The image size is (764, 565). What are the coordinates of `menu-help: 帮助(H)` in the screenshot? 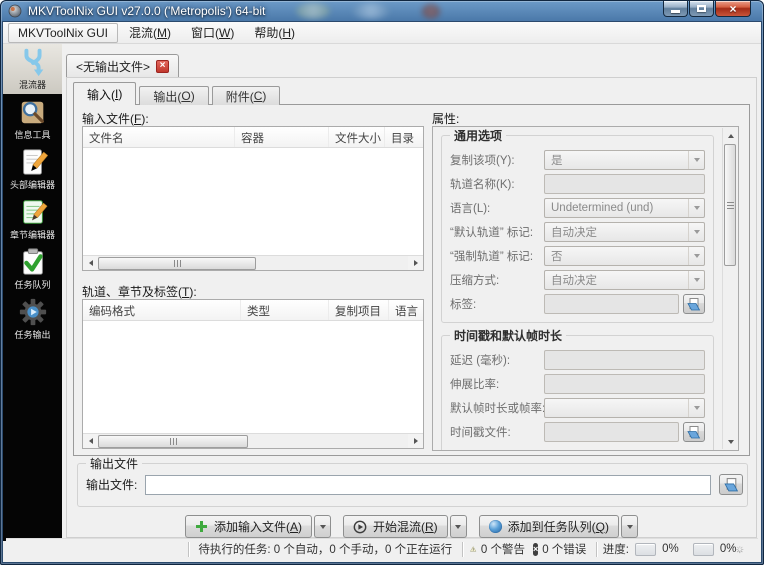 It's located at (274, 32).